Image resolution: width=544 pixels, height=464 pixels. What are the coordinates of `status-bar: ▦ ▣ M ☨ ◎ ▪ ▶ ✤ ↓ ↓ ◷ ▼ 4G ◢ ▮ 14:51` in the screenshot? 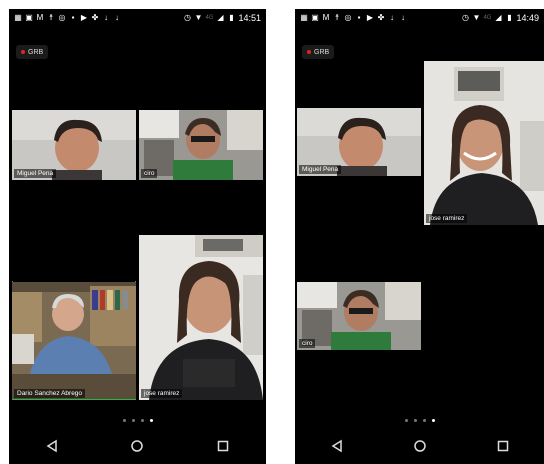 It's located at (137, 18).